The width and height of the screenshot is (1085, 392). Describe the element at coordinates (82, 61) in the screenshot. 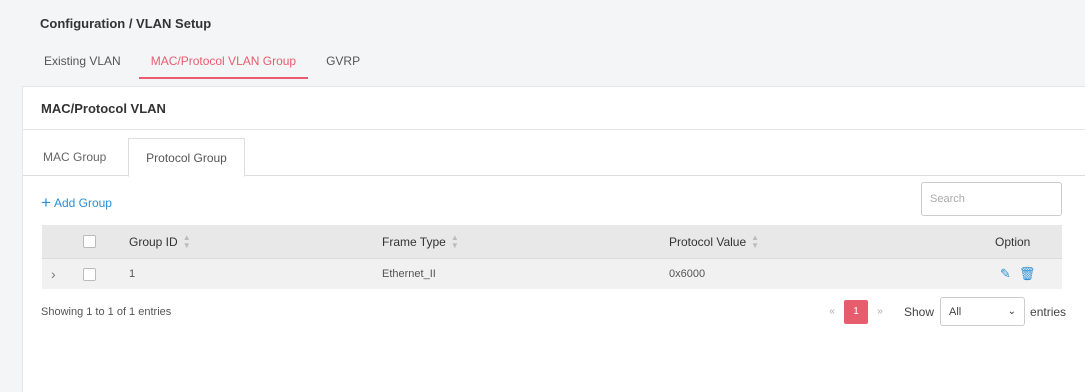

I see `tab-existing-vlan: Existing VLAN` at that location.